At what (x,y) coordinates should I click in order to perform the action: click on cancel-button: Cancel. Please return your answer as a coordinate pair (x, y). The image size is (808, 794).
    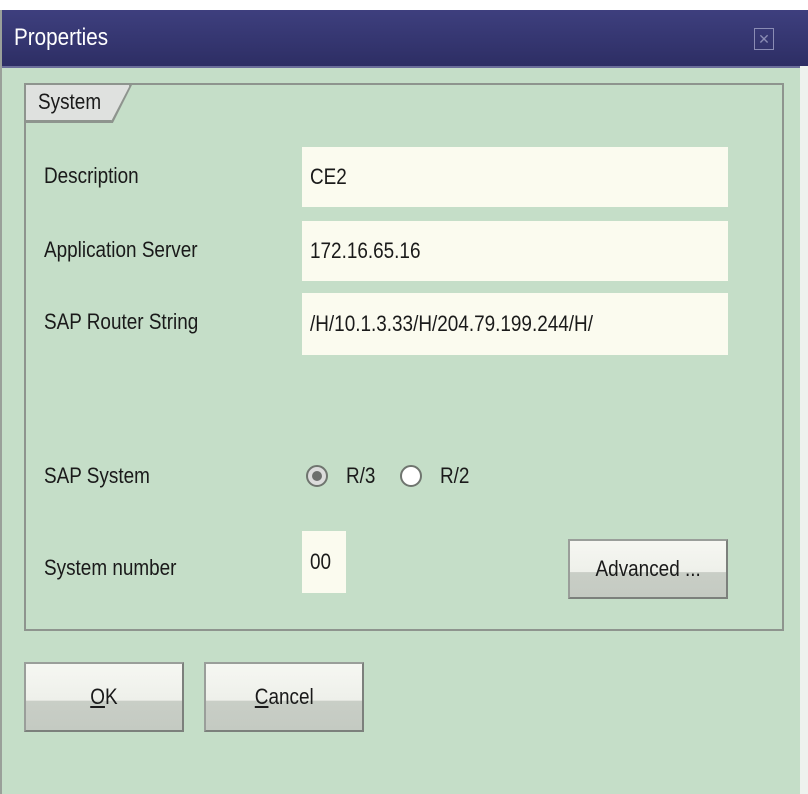
    Looking at the image, I should click on (284, 697).